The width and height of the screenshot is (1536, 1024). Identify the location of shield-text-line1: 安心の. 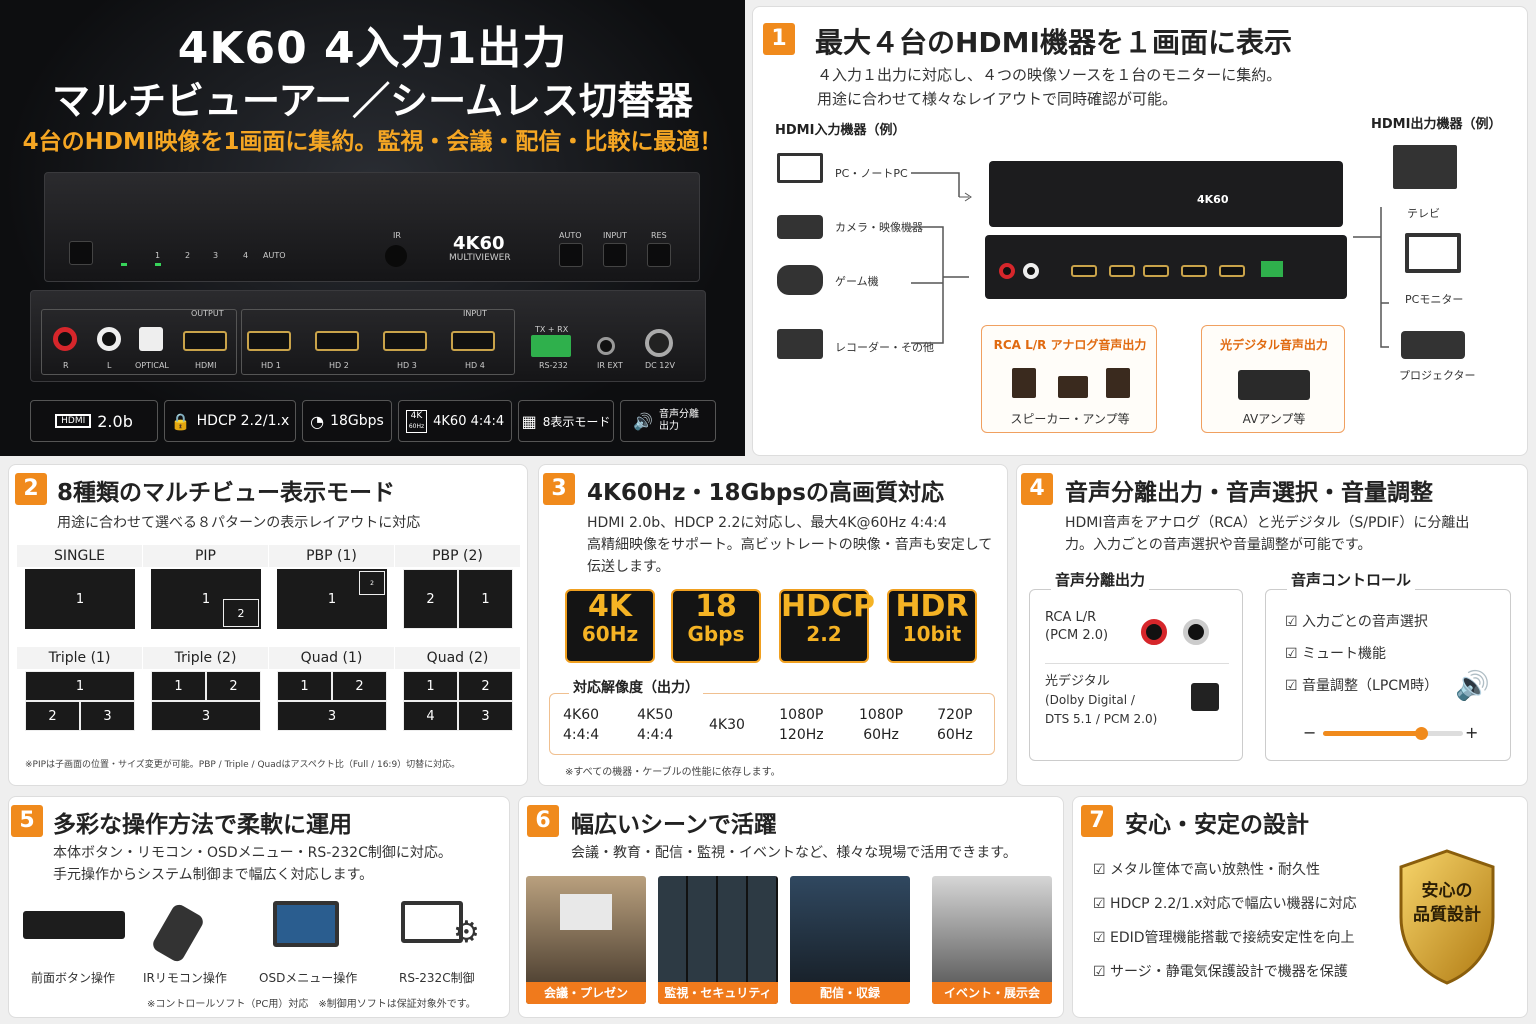
(1447, 891).